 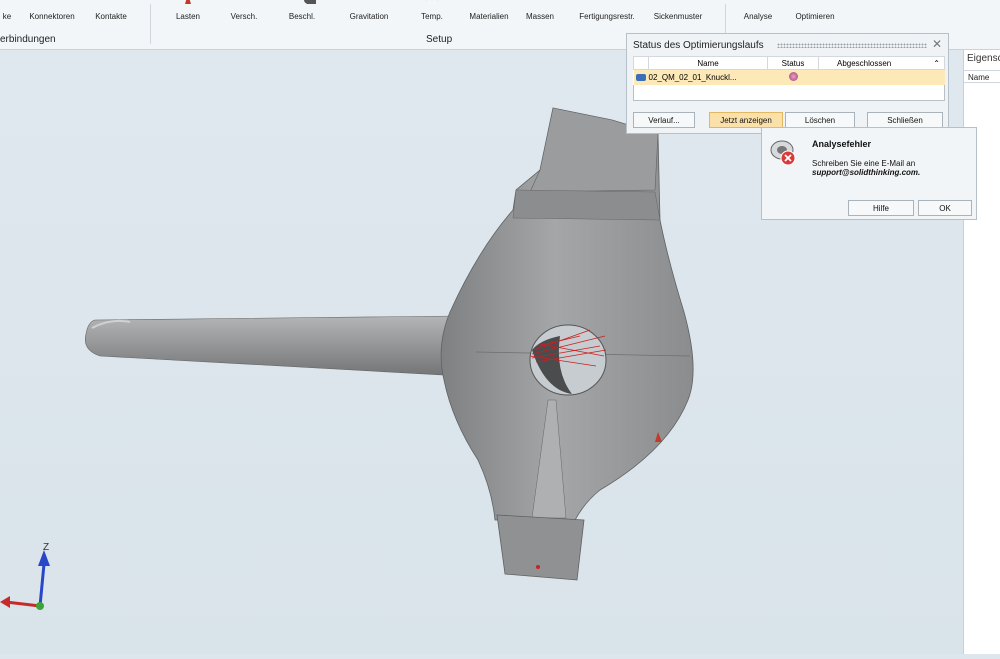 What do you see at coordinates (432, 11) in the screenshot?
I see `ribbon-item-temperature: Temp.` at bounding box center [432, 11].